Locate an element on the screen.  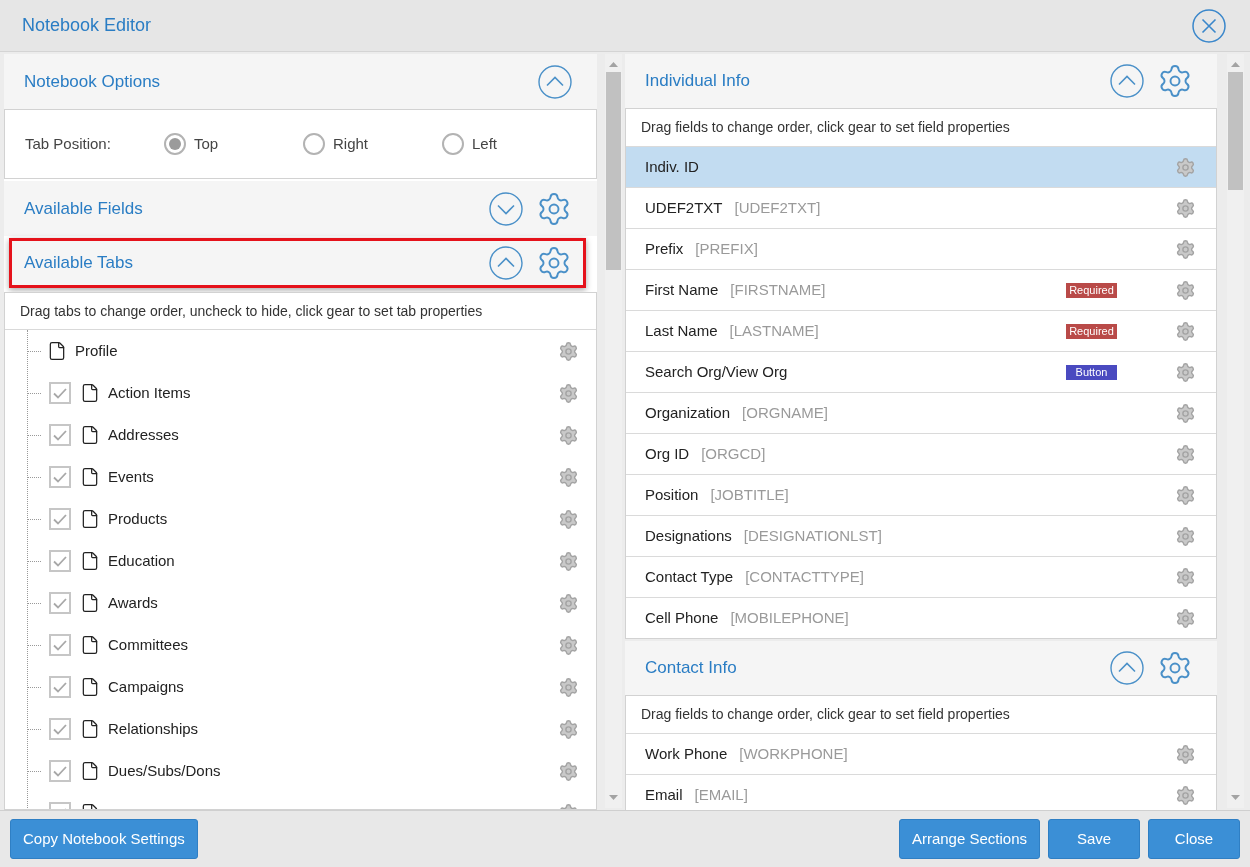
field-name: Last Name is located at coordinates (681, 330).